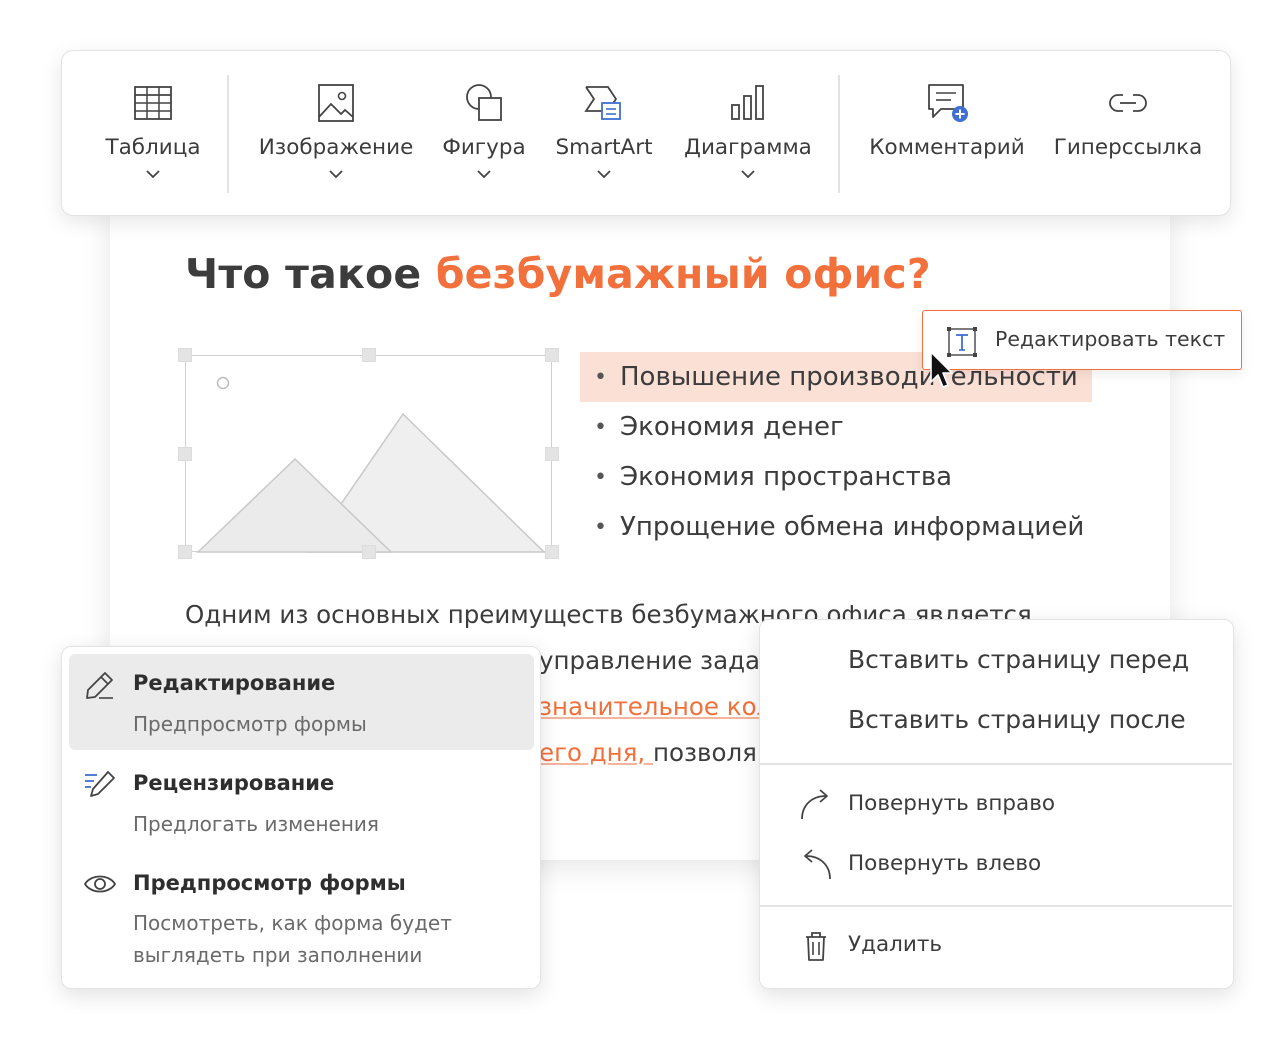 The width and height of the screenshot is (1280, 1040). Describe the element at coordinates (371, 464) in the screenshot. I see `image-placeholder-icon` at that location.